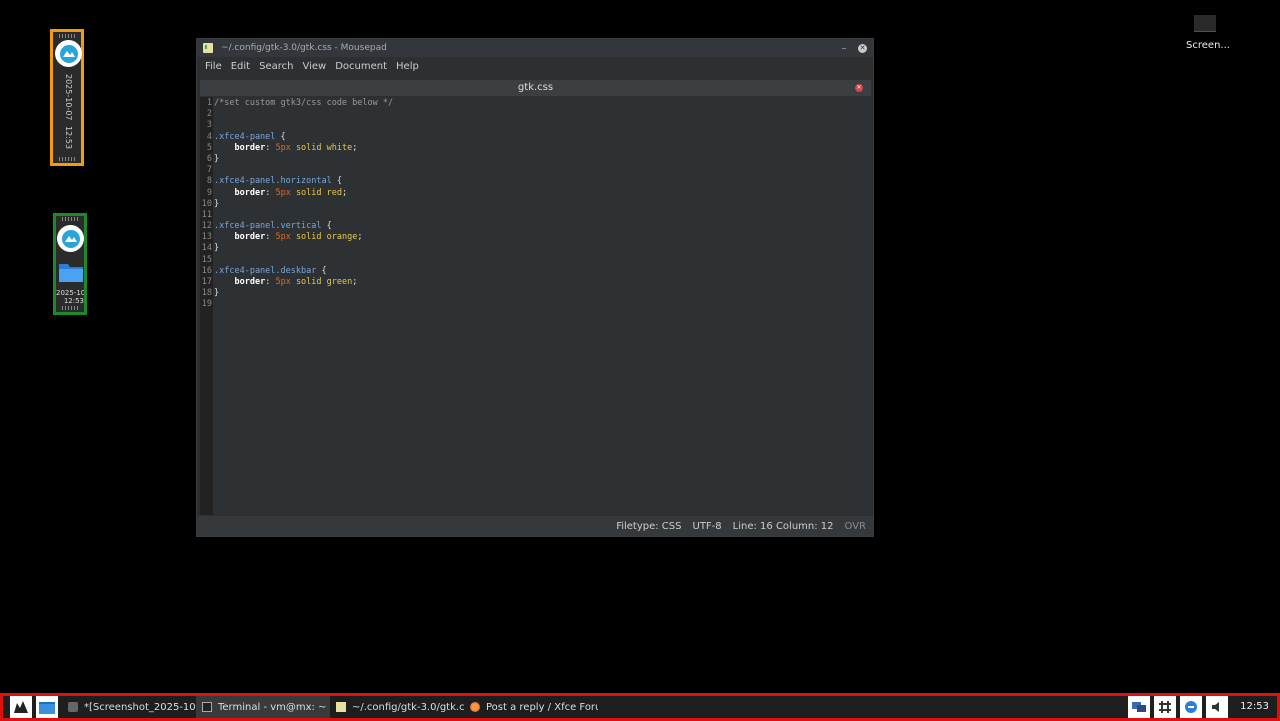  I want to click on tab-close-icon: ✕, so click(859, 88).